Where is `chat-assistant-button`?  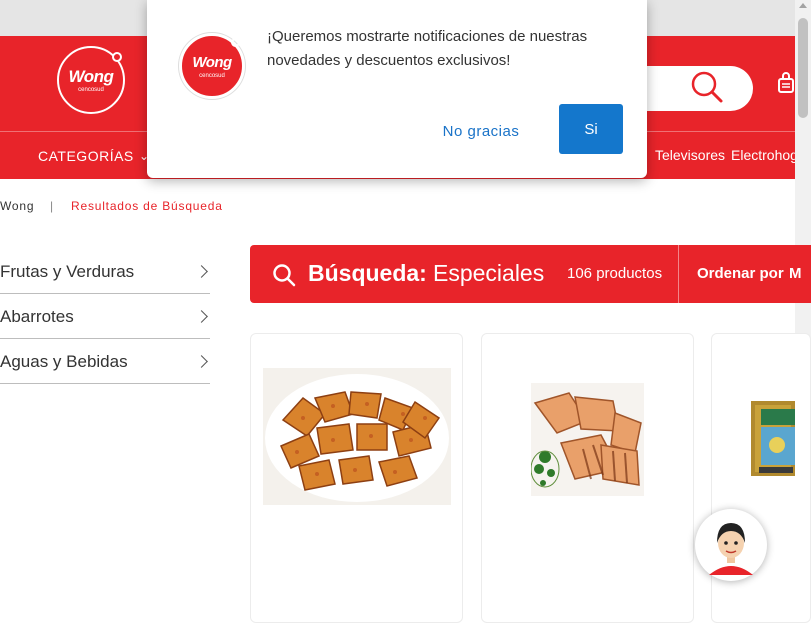 chat-assistant-button is located at coordinates (731, 545).